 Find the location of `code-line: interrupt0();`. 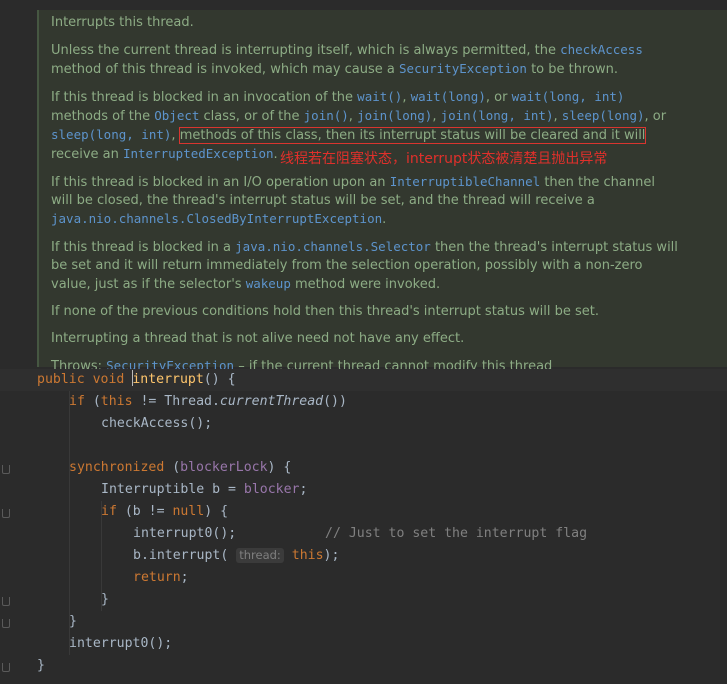

code-line: interrupt0(); is located at coordinates (363, 644).